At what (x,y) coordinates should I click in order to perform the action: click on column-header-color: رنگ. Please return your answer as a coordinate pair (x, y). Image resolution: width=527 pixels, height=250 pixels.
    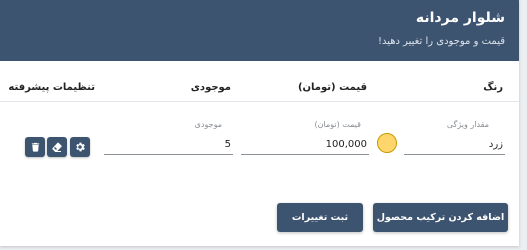
    Looking at the image, I should click on (493, 87).